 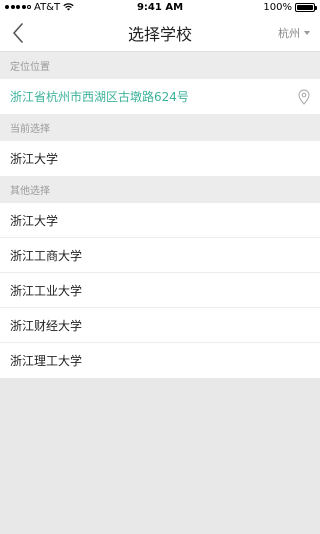 I want to click on caret-down-icon, so click(x=307, y=33).